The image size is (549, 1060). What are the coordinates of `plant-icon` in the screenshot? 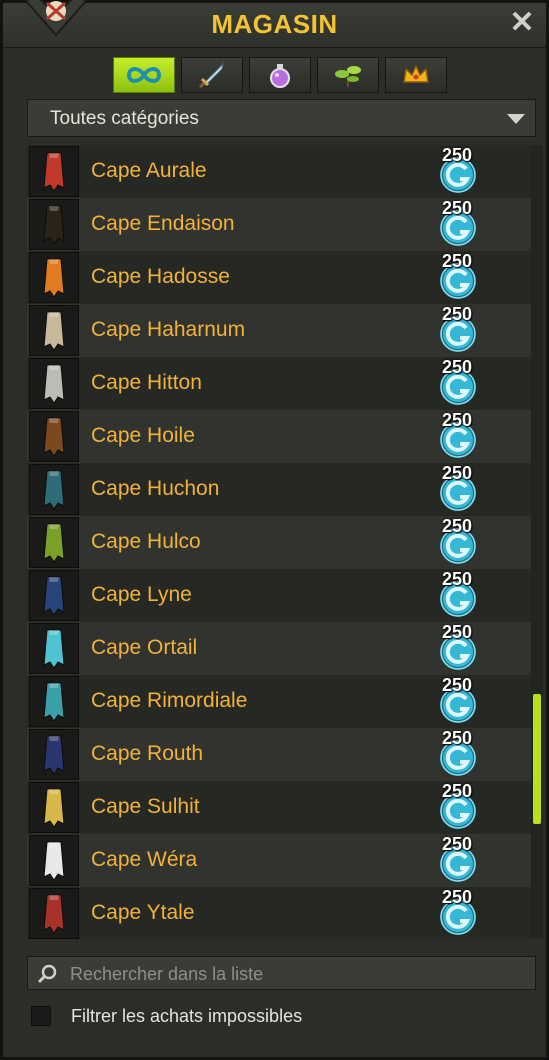 It's located at (348, 76).